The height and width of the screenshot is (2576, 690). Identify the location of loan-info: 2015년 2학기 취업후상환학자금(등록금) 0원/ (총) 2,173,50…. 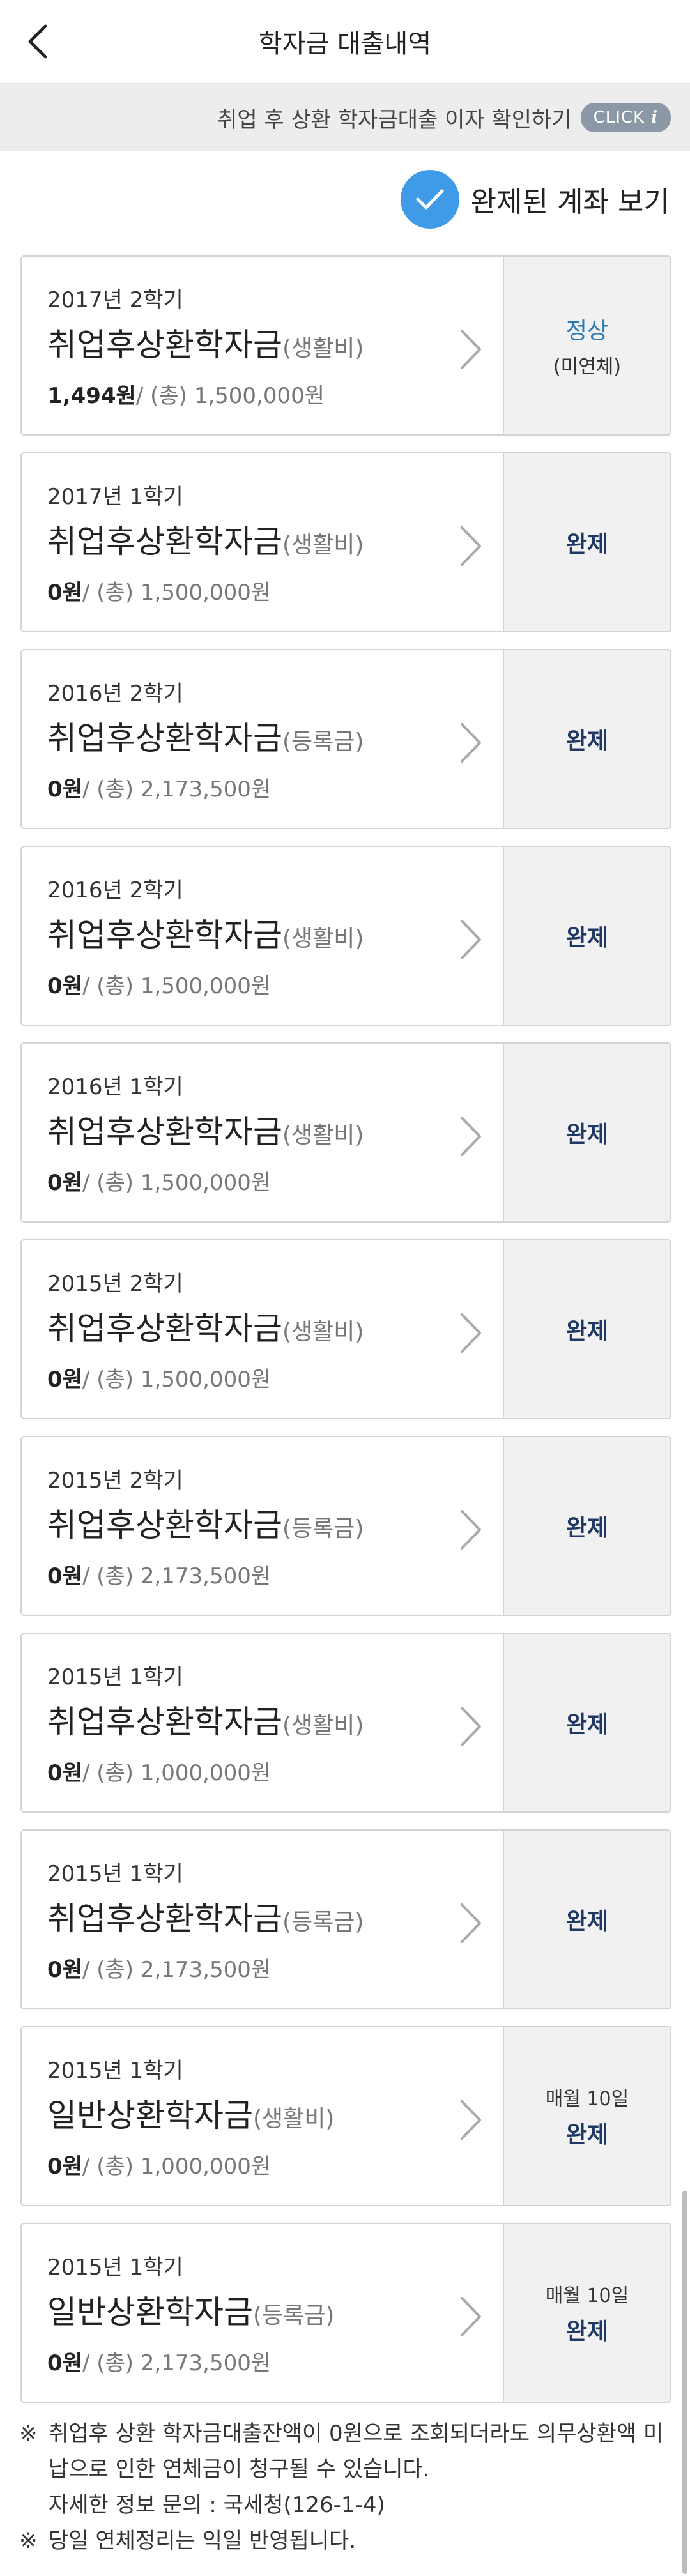
(262, 1526).